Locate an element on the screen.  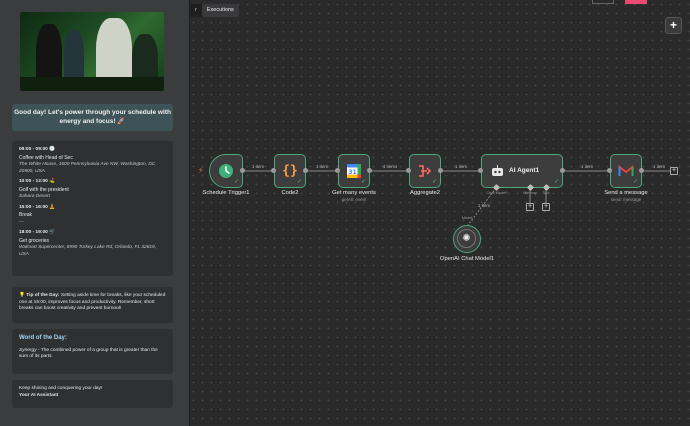
node-label: Aggregate2 is located at coordinates (425, 193).